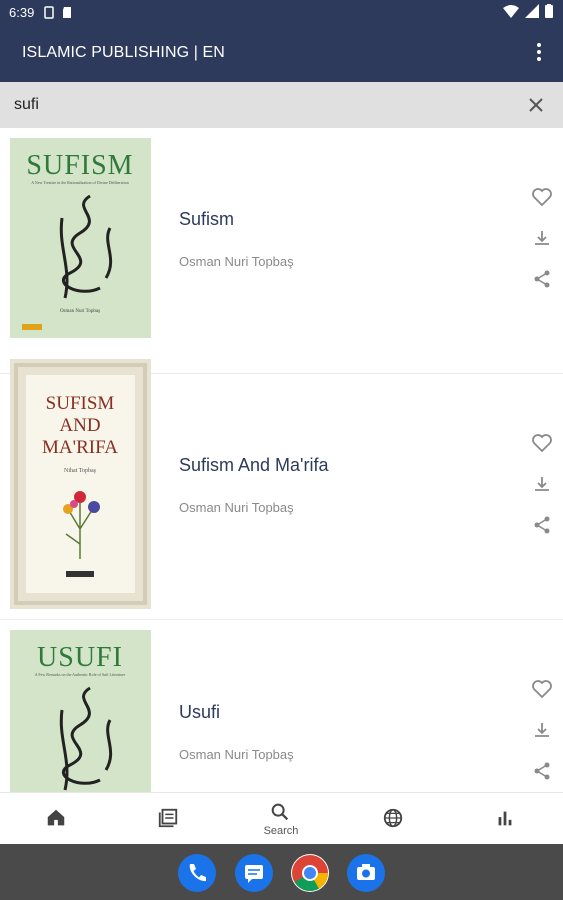 The width and height of the screenshot is (563, 900). I want to click on battery-icon, so click(549, 11).